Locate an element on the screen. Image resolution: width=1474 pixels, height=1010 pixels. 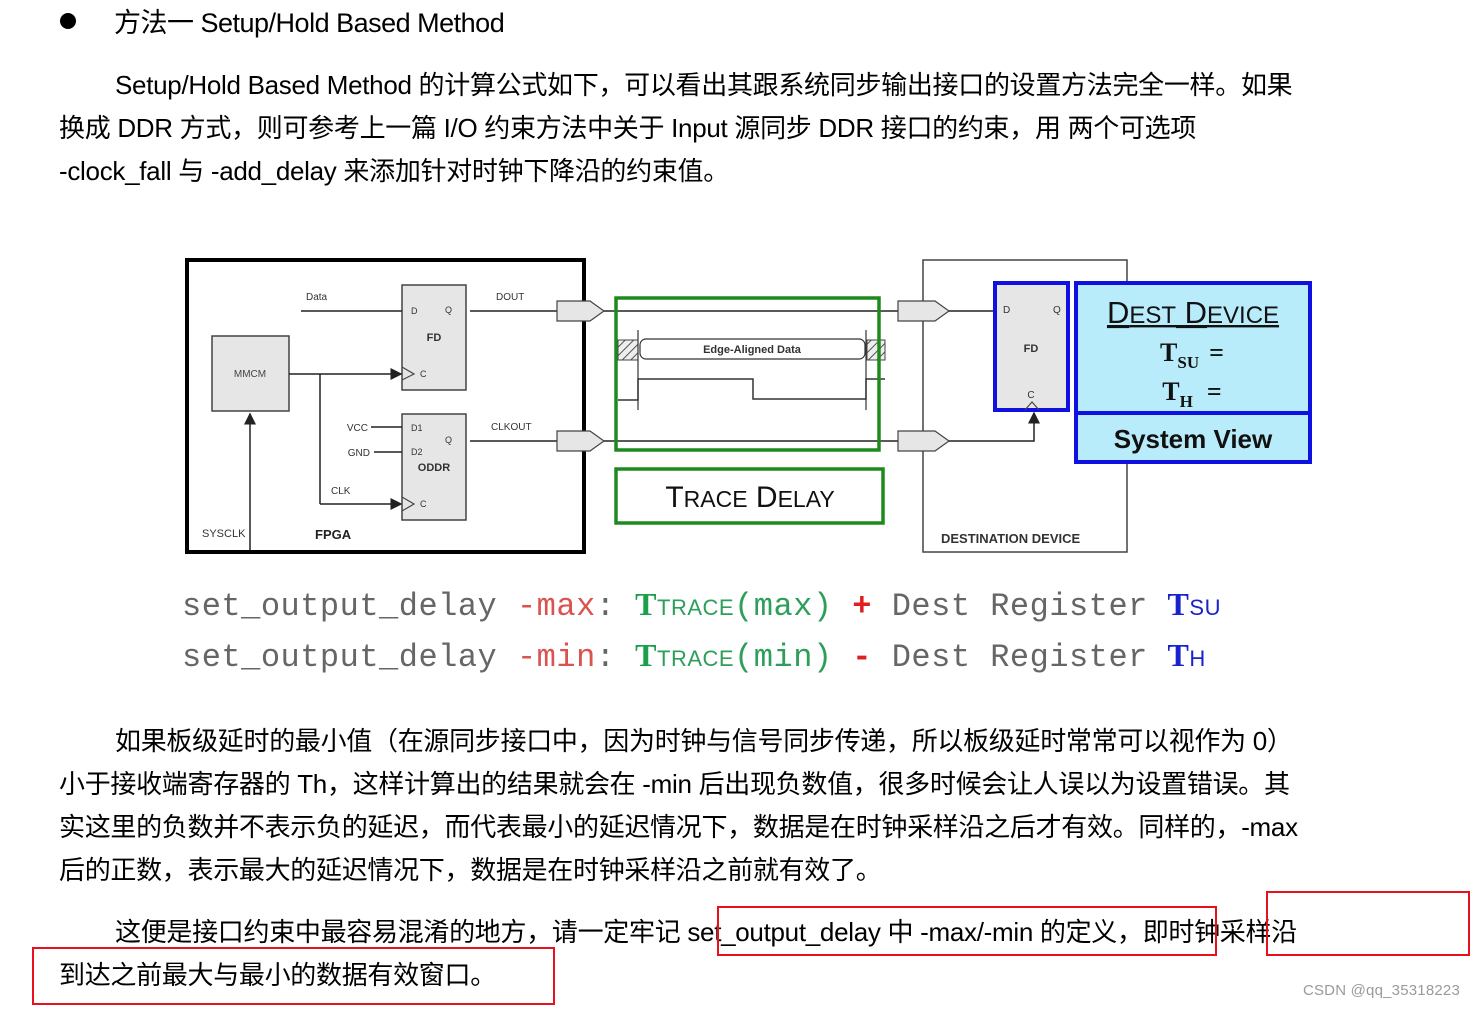
oddr-label: ODDR is located at coordinates (434, 468).